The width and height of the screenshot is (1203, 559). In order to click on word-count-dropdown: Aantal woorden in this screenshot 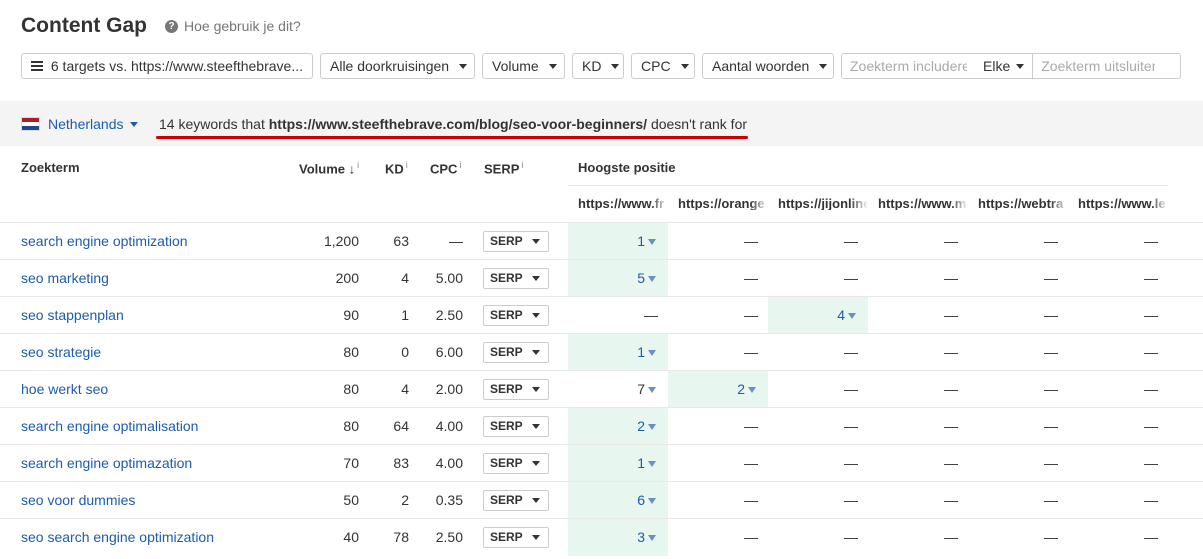, I will do `click(768, 66)`.